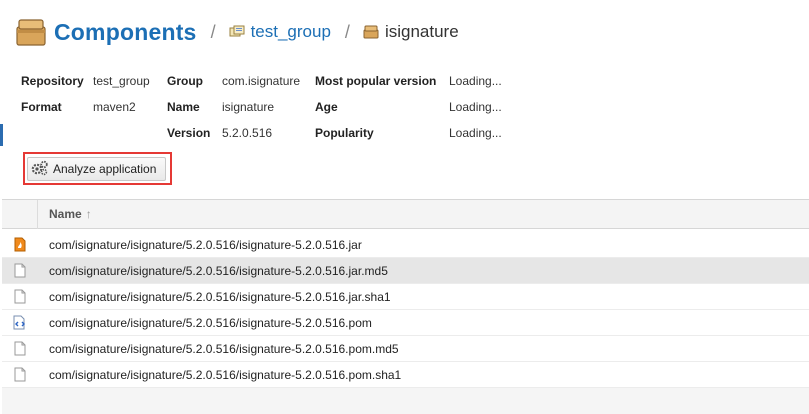 The width and height of the screenshot is (809, 414). What do you see at coordinates (20, 244) in the screenshot?
I see `jar-file-icon` at bounding box center [20, 244].